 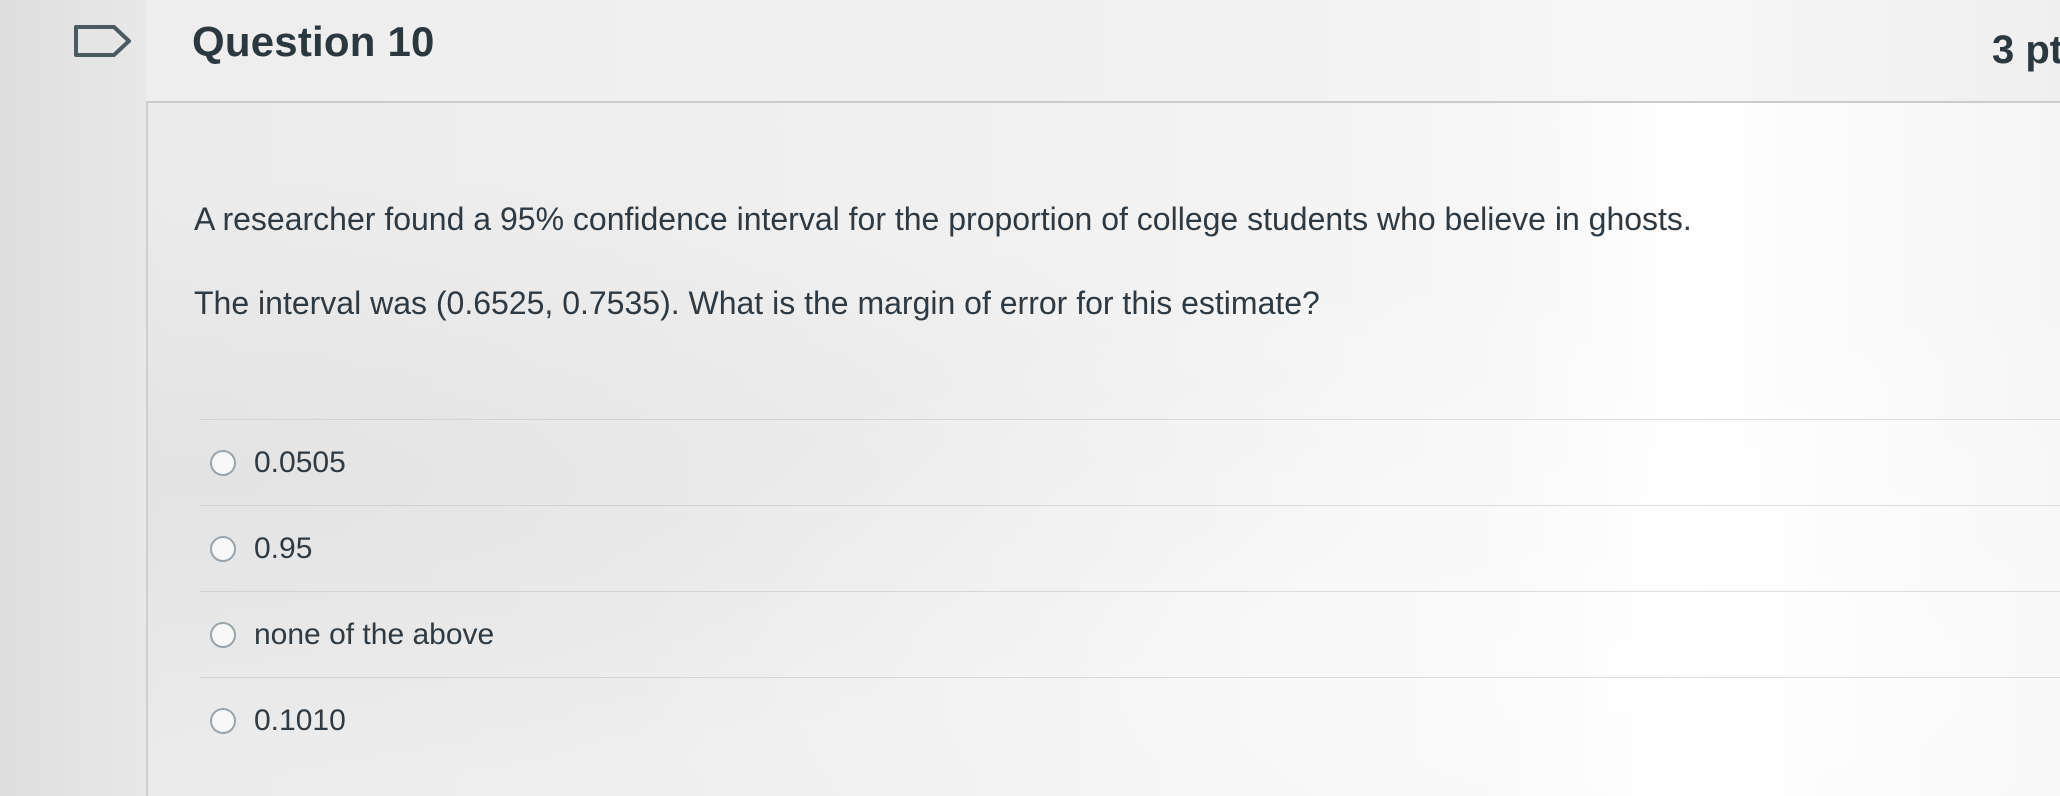 I want to click on question-points: 3 pt, so click(x=2026, y=50).